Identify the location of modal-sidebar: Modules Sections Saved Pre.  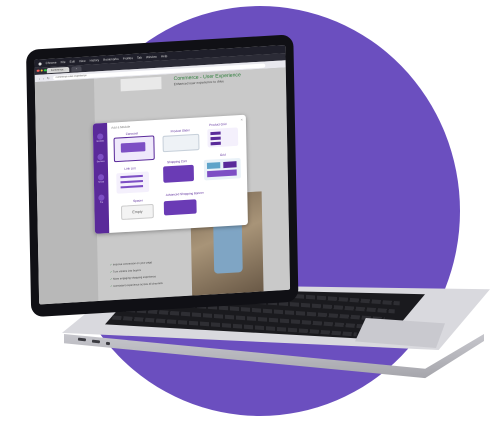
(101, 178).